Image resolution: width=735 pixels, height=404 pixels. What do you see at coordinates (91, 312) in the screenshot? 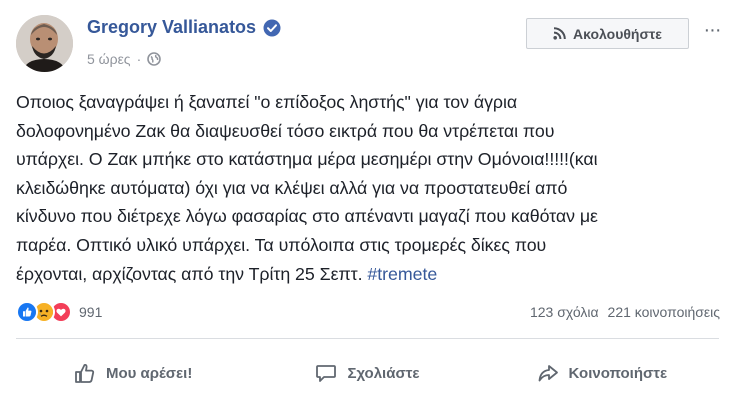
I see `reaction-count: 991` at bounding box center [91, 312].